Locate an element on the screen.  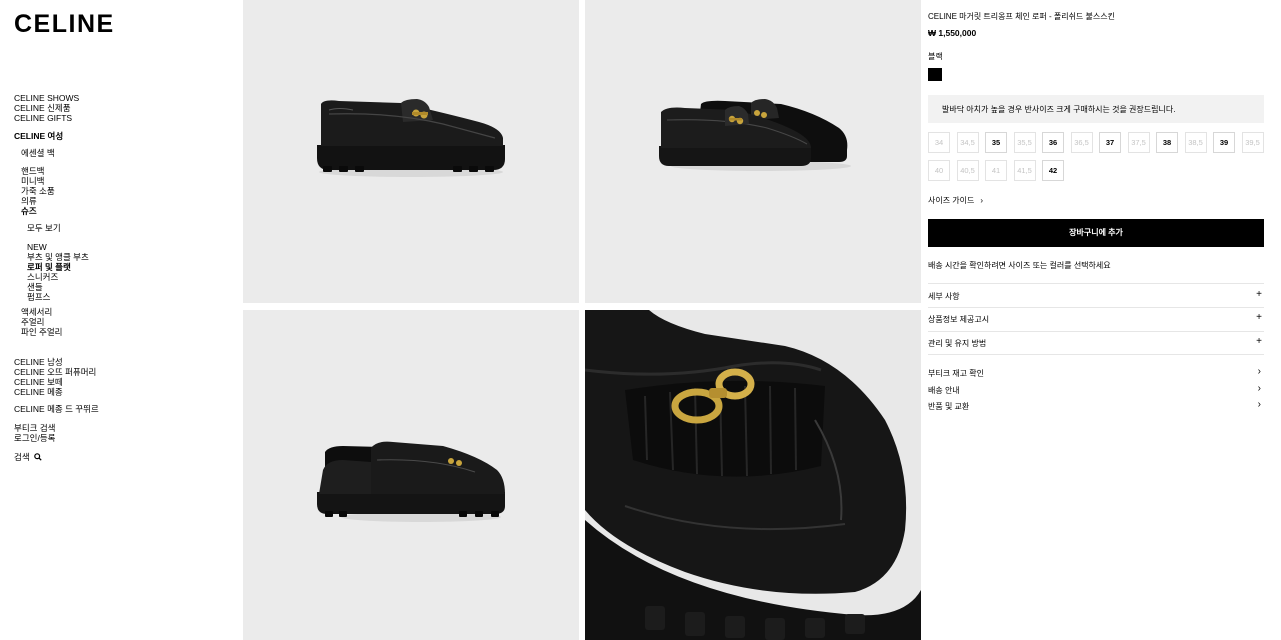
size-option: 40 is located at coordinates (939, 170).